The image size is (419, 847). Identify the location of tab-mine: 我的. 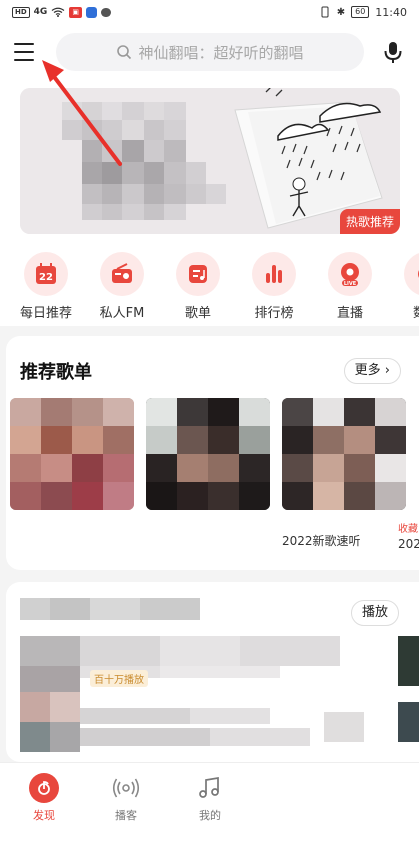
(210, 798).